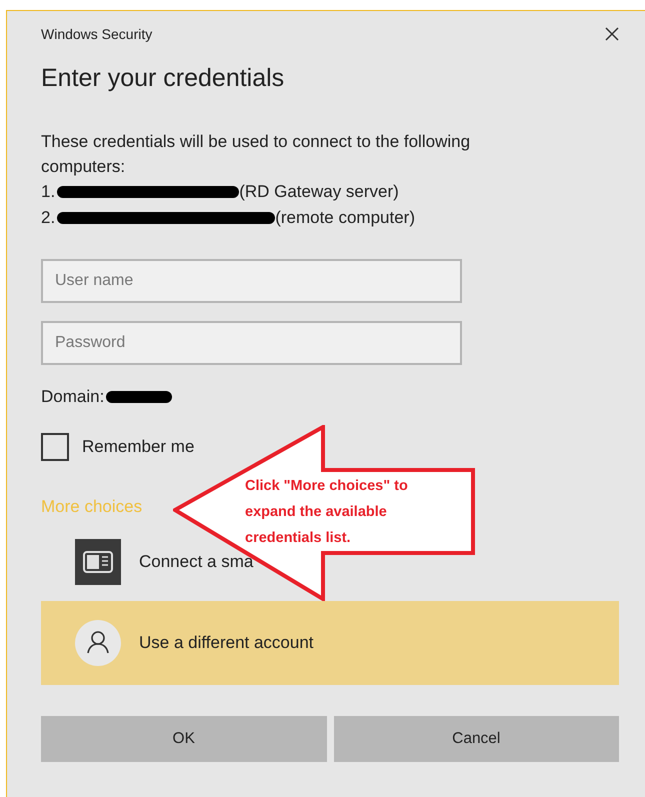 This screenshot has height=797, width=645. I want to click on computer-number: 1., so click(48, 192).